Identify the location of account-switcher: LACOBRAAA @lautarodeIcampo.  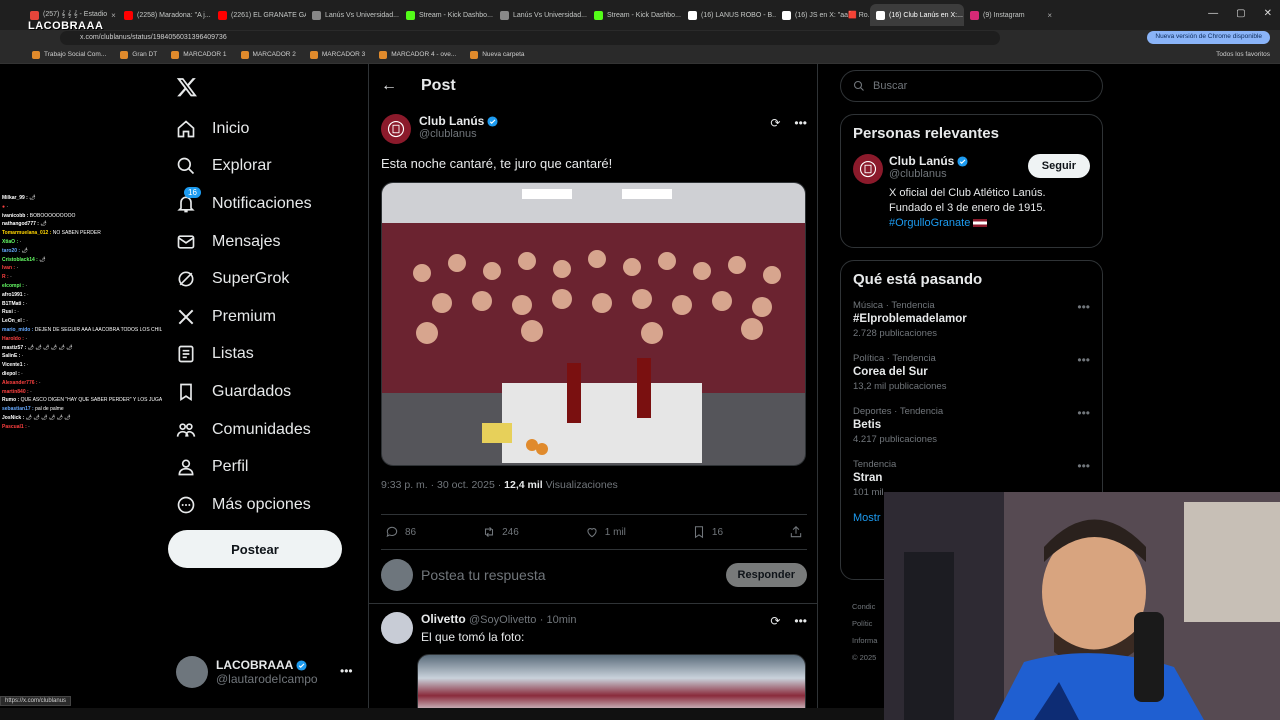
(247, 672).